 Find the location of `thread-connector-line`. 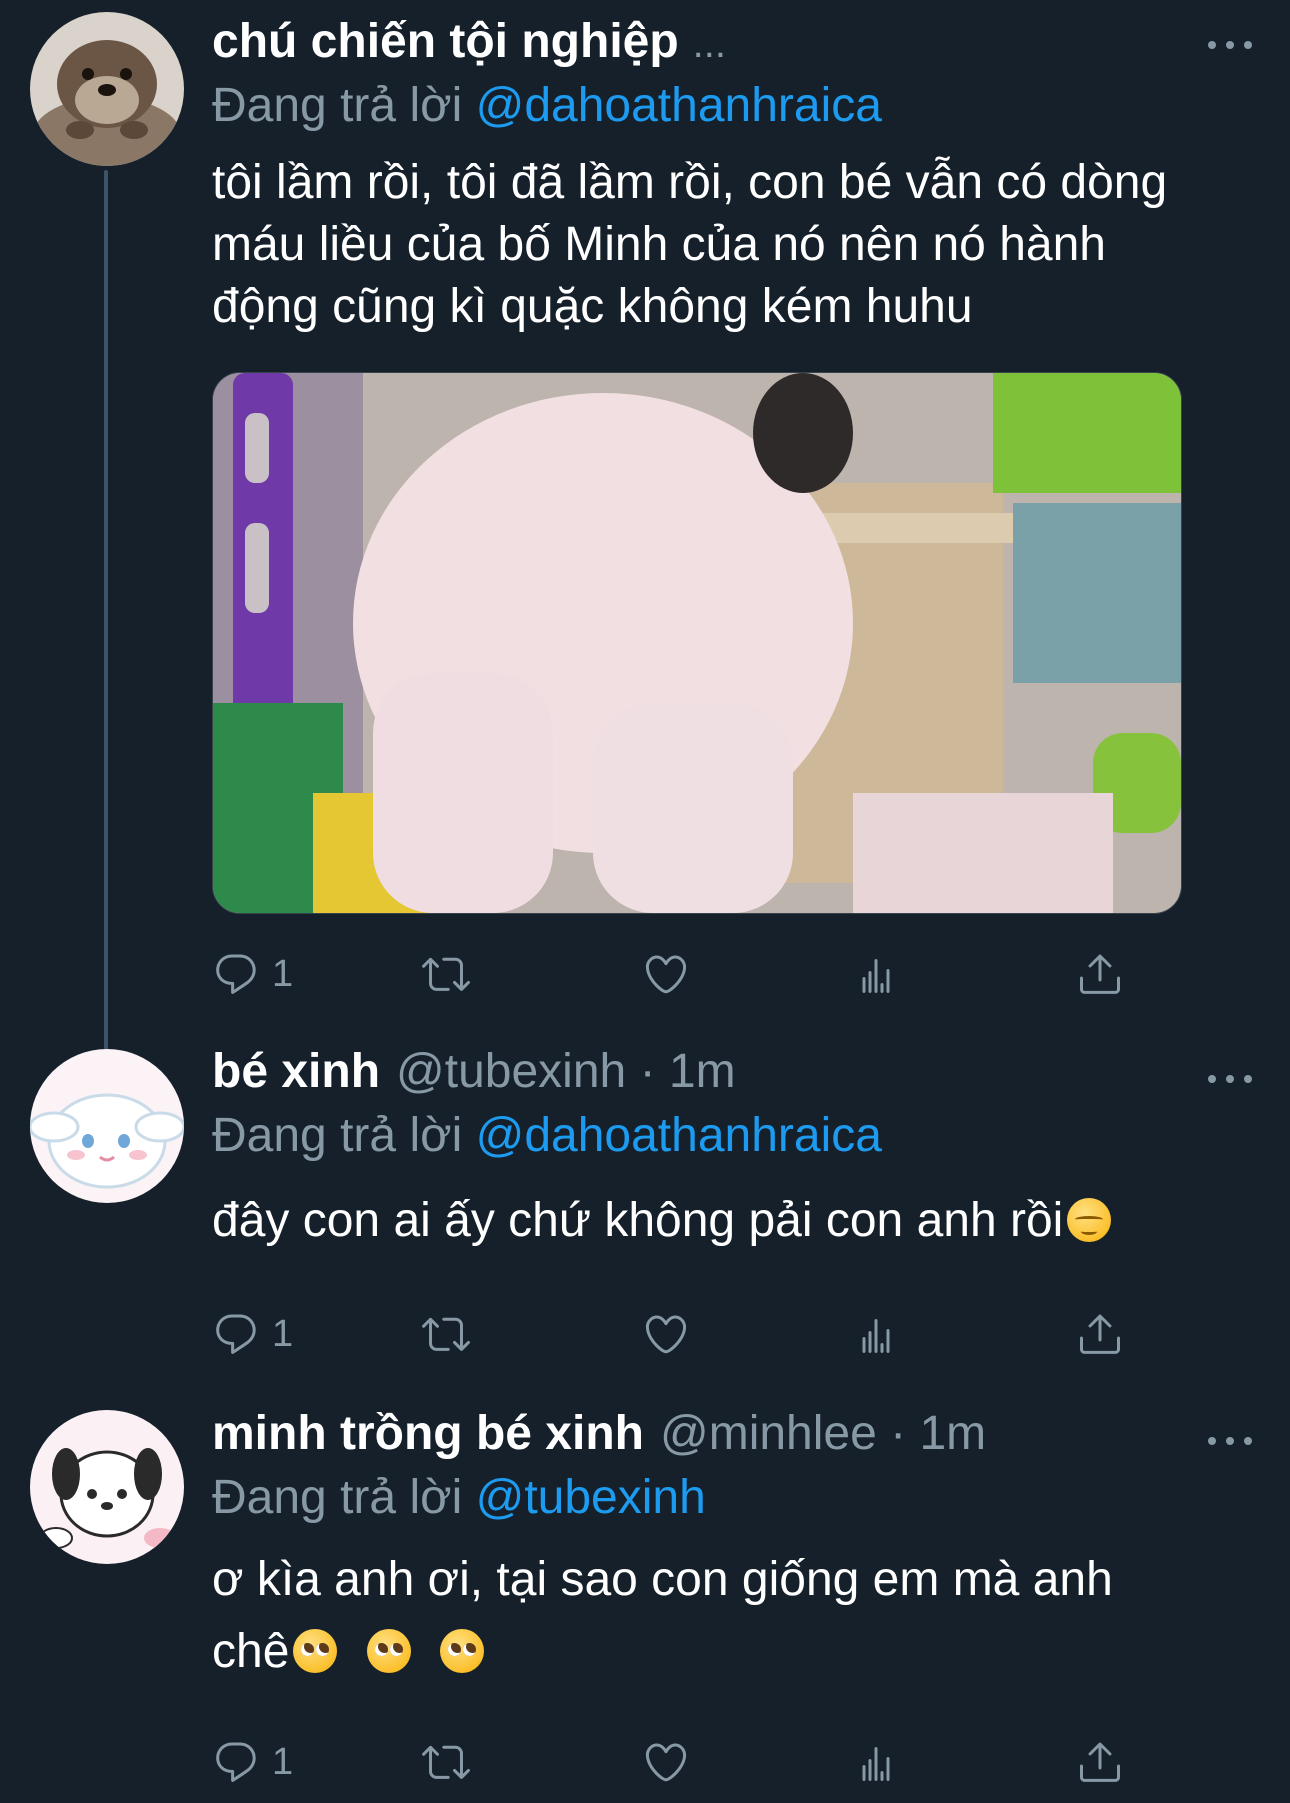

thread-connector-line is located at coordinates (106, 610).